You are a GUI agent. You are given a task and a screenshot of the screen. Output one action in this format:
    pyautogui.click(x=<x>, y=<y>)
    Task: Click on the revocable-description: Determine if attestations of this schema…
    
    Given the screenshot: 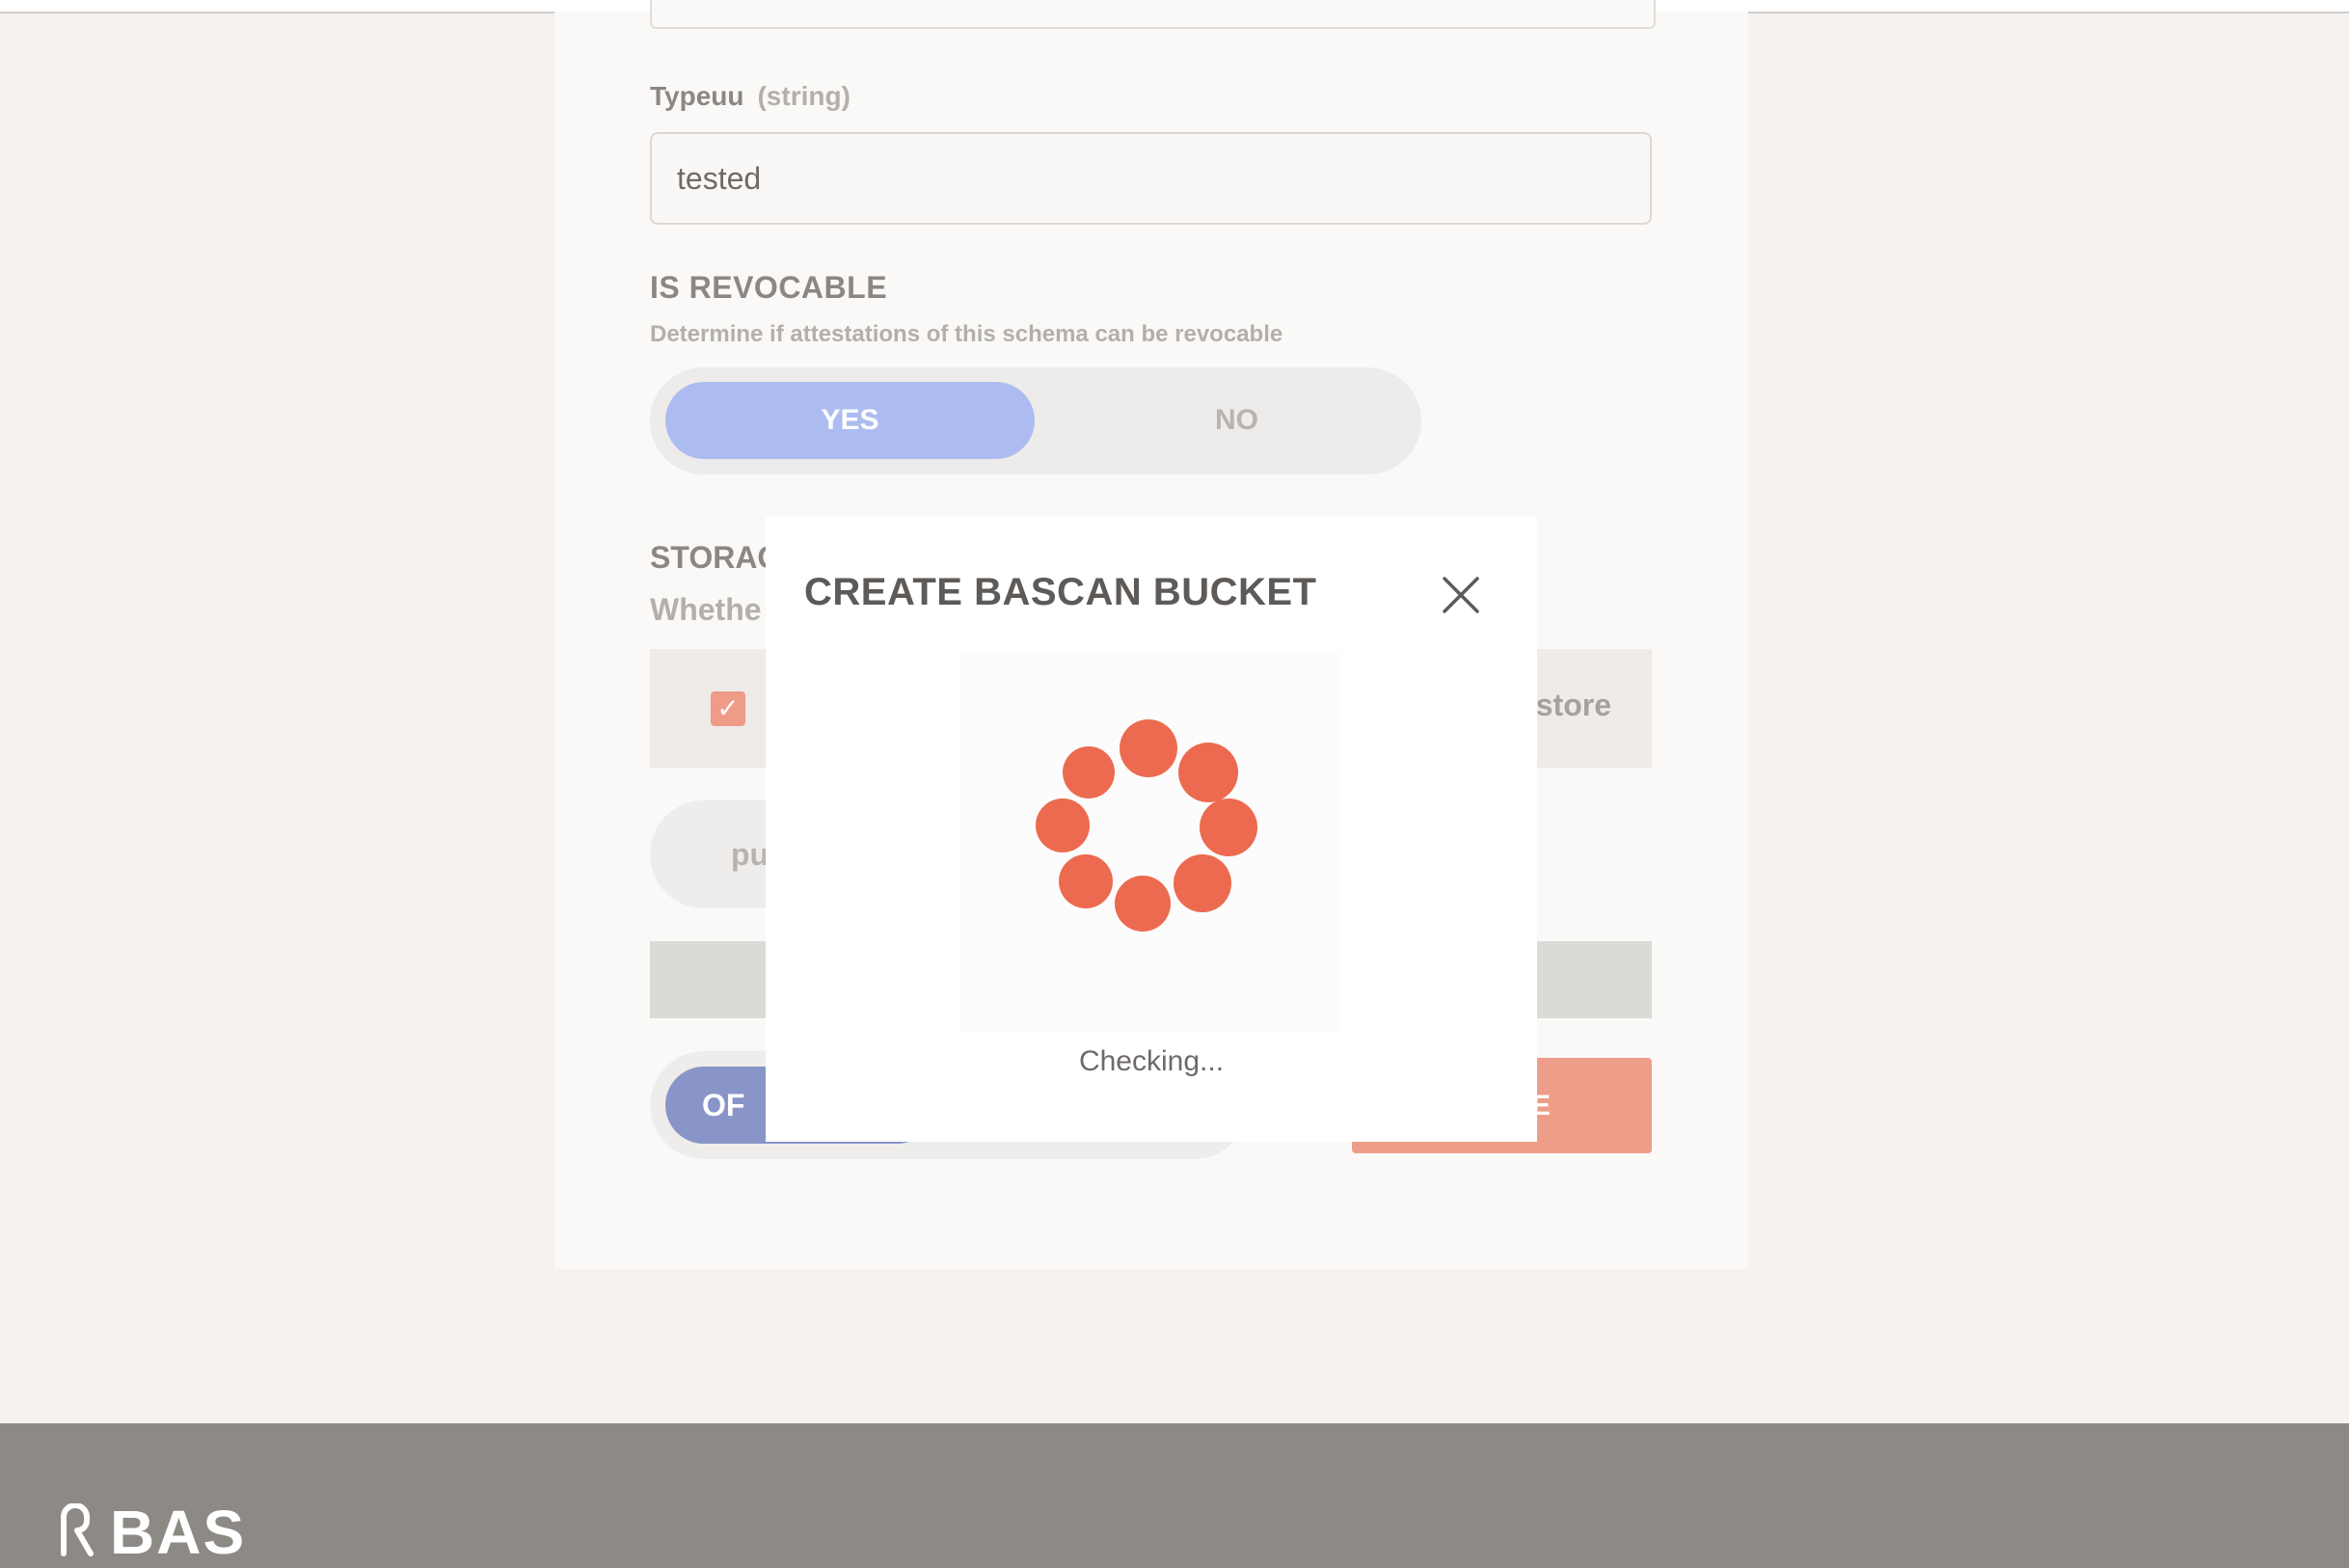 What is the action you would take?
    pyautogui.click(x=966, y=334)
    